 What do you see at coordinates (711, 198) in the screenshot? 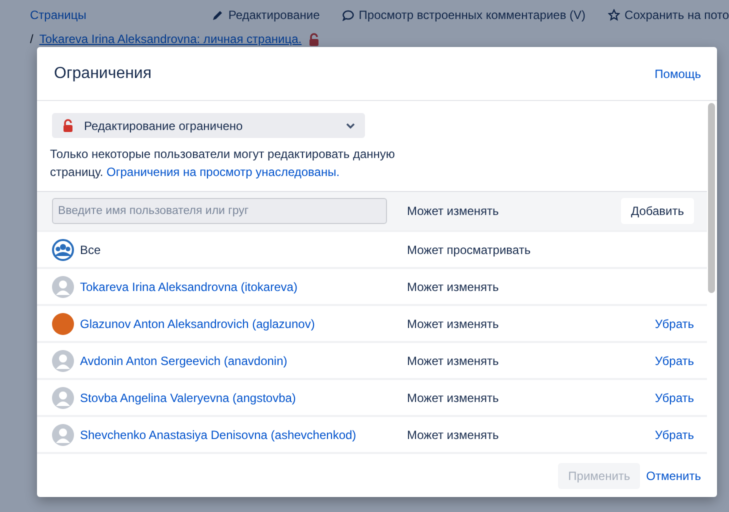
I see `scrollbar-thumb` at bounding box center [711, 198].